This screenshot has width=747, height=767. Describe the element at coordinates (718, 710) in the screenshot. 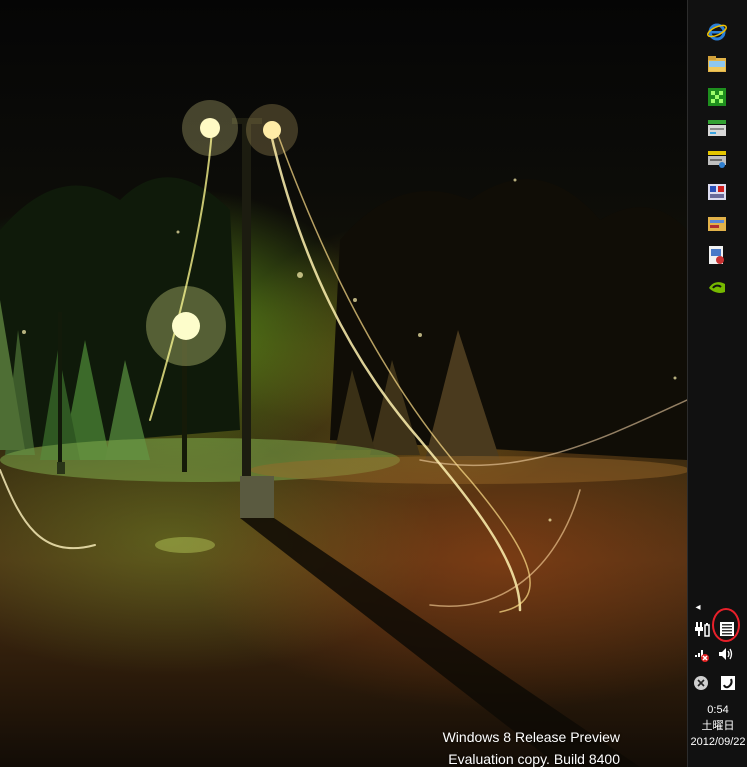

I see `clock-time: 0:54` at that location.